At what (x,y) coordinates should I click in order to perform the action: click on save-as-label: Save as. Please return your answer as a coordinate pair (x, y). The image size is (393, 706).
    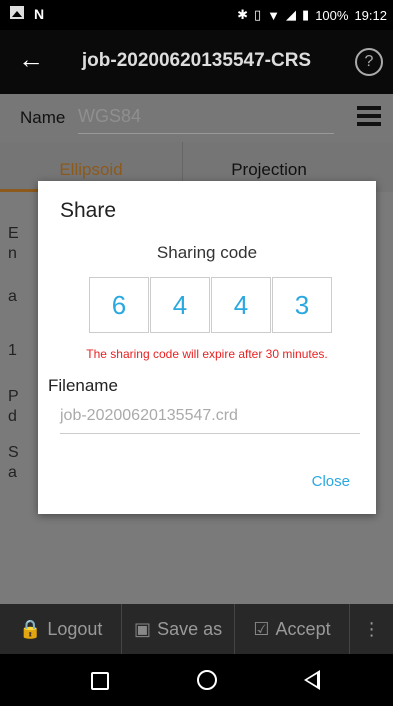
    Looking at the image, I should click on (190, 628).